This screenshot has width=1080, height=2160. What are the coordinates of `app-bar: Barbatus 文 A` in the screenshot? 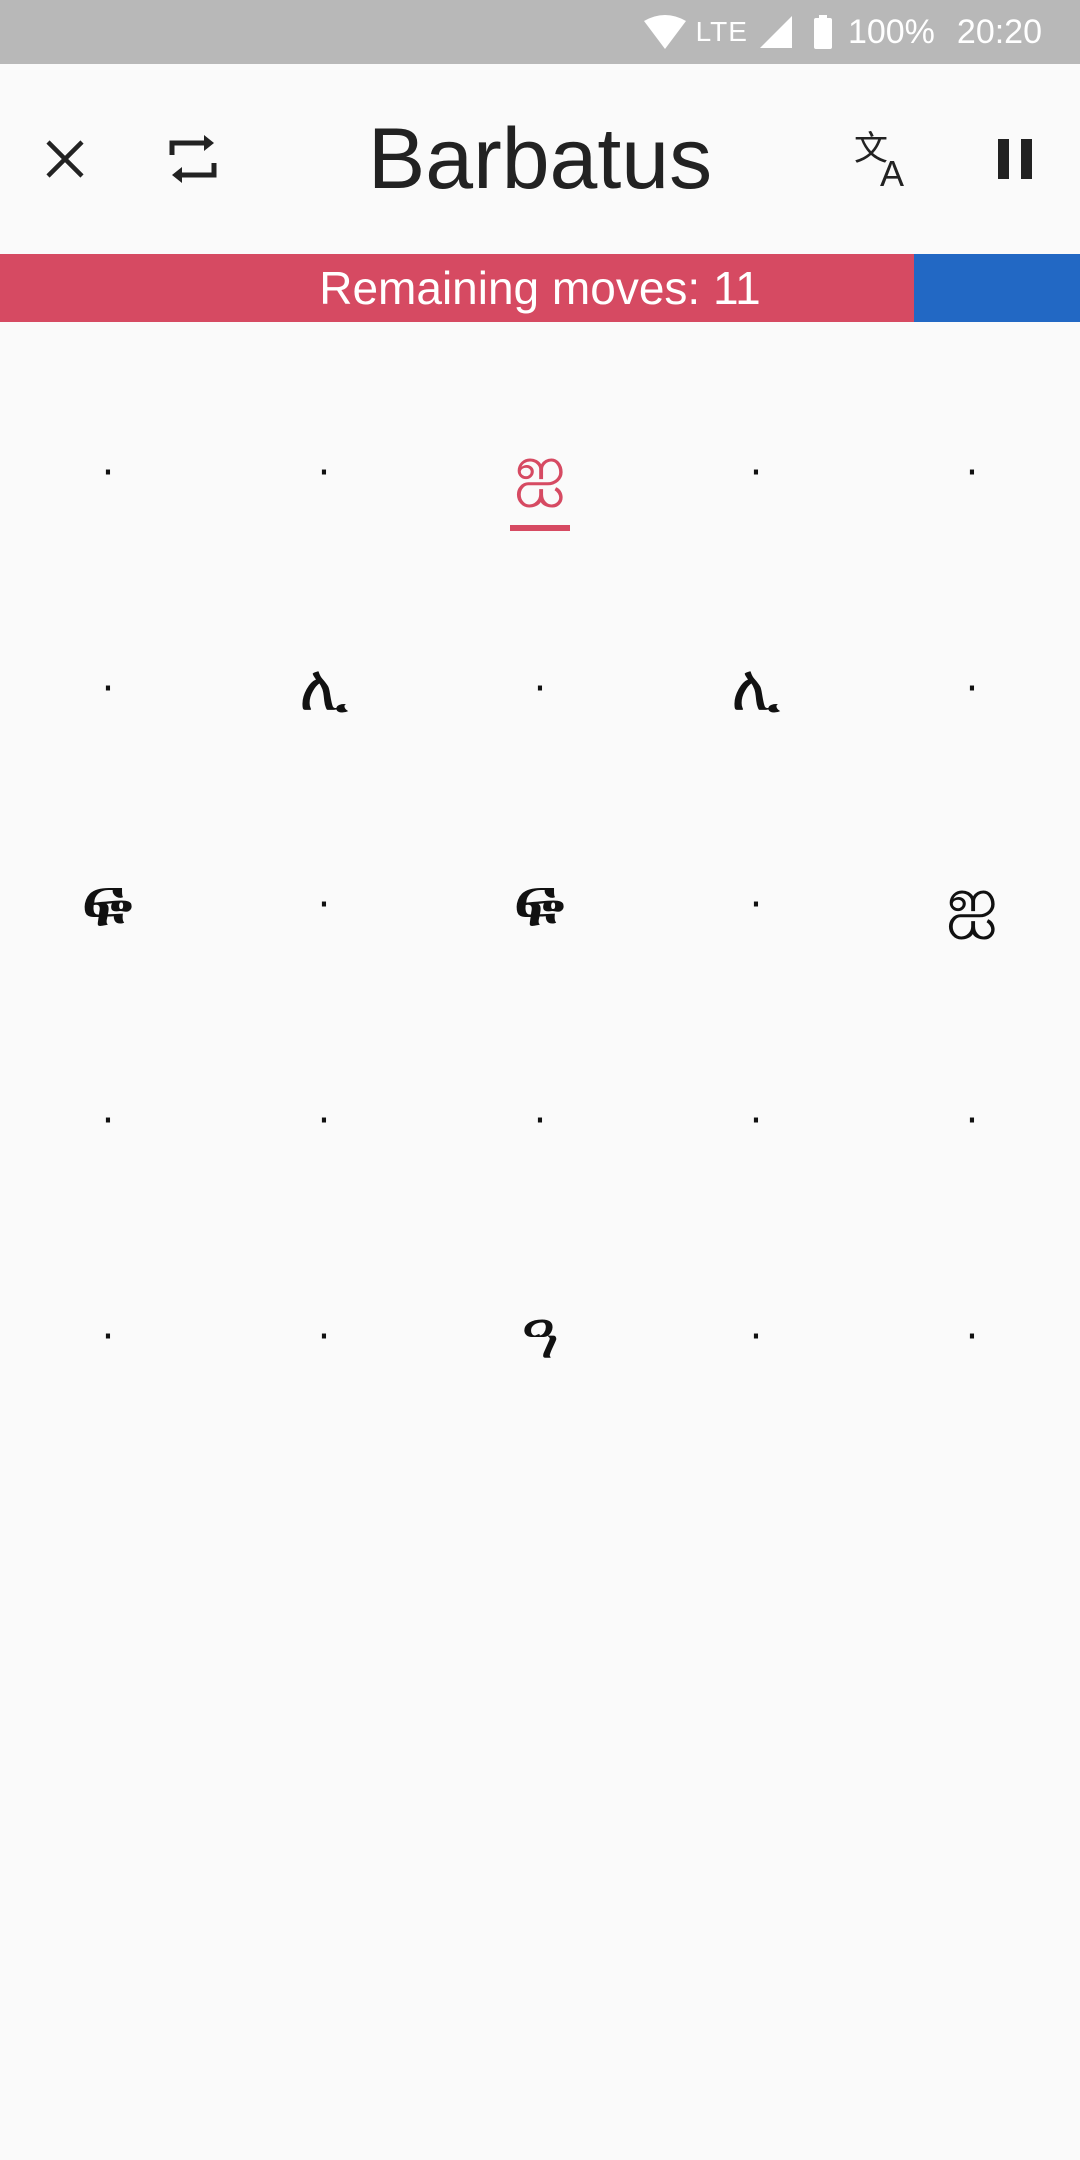 It's located at (540, 159).